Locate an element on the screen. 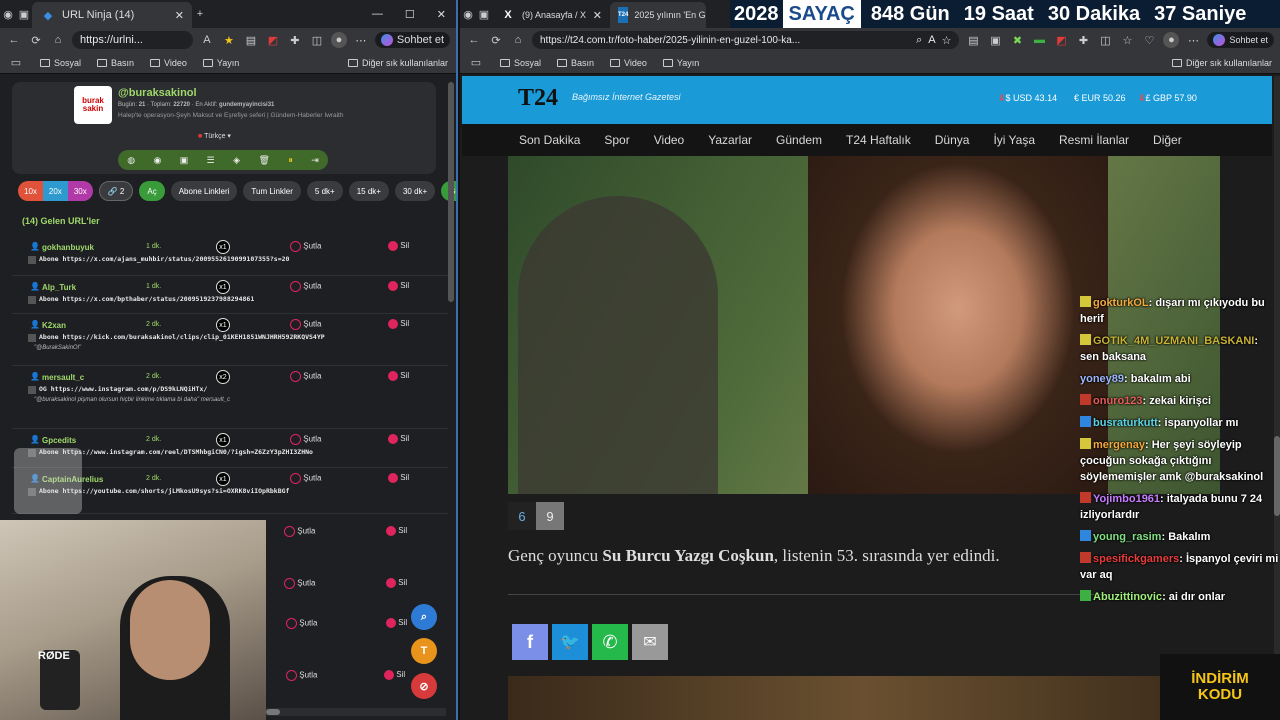 This screenshot has height=720, width=1280. profile-icon: ◉ is located at coordinates (468, 14).